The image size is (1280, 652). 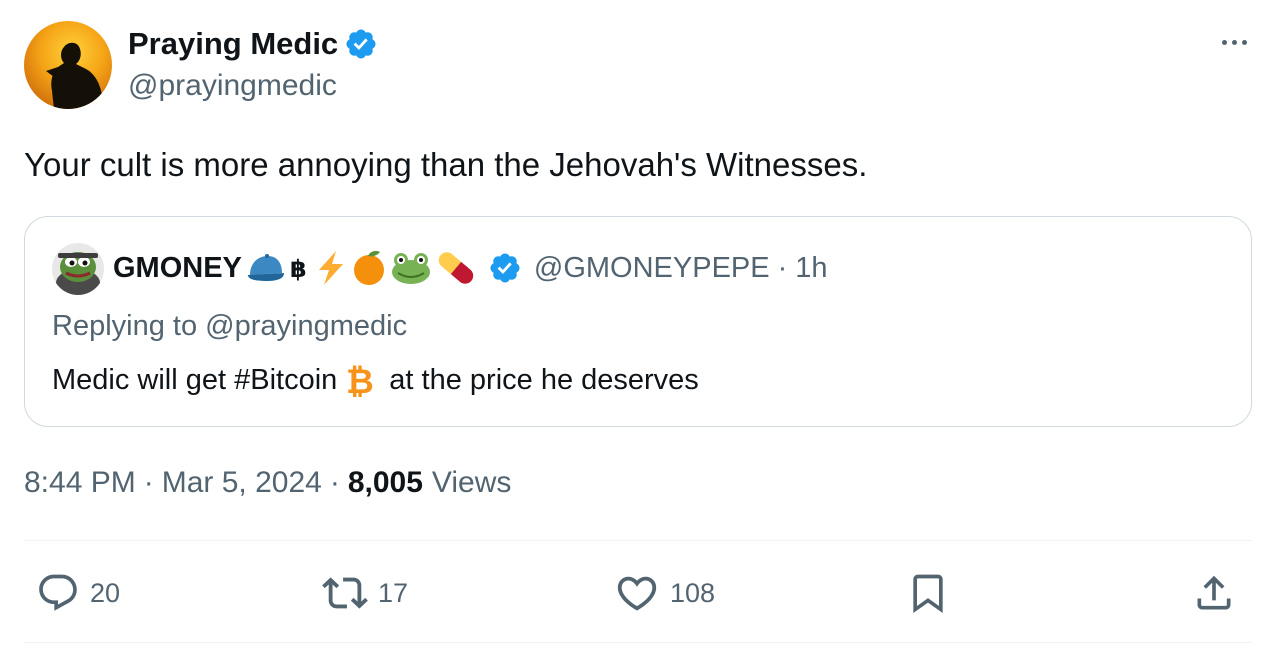 I want to click on reply-icon, so click(x=58, y=592).